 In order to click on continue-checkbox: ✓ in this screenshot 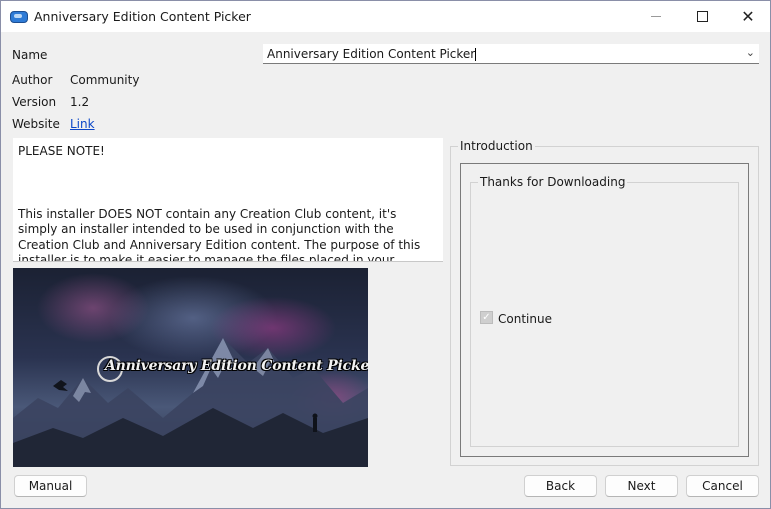, I will do `click(486, 317)`.